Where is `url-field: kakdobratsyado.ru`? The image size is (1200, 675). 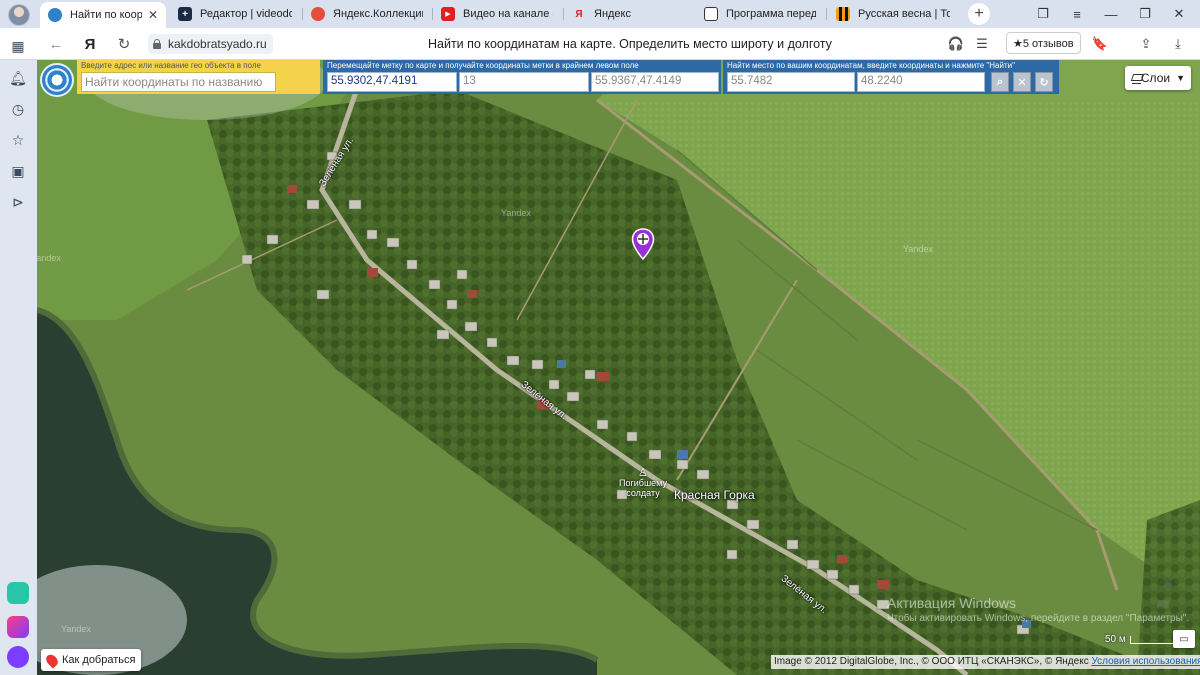 url-field: kakdobratsyado.ru is located at coordinates (210, 44).